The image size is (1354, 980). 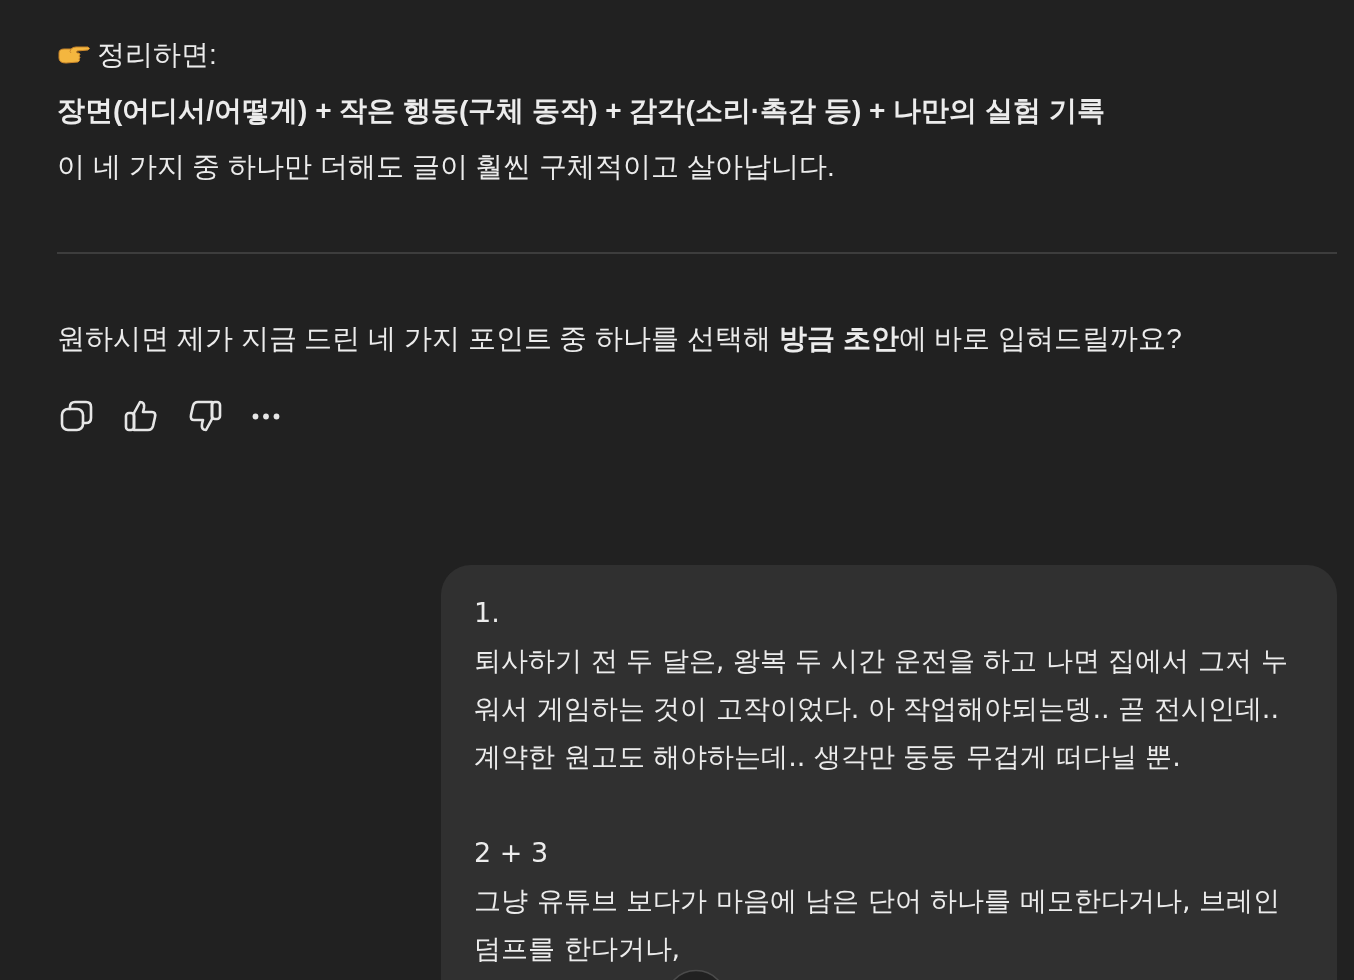 What do you see at coordinates (487, 613) in the screenshot?
I see `message-text: 1.` at bounding box center [487, 613].